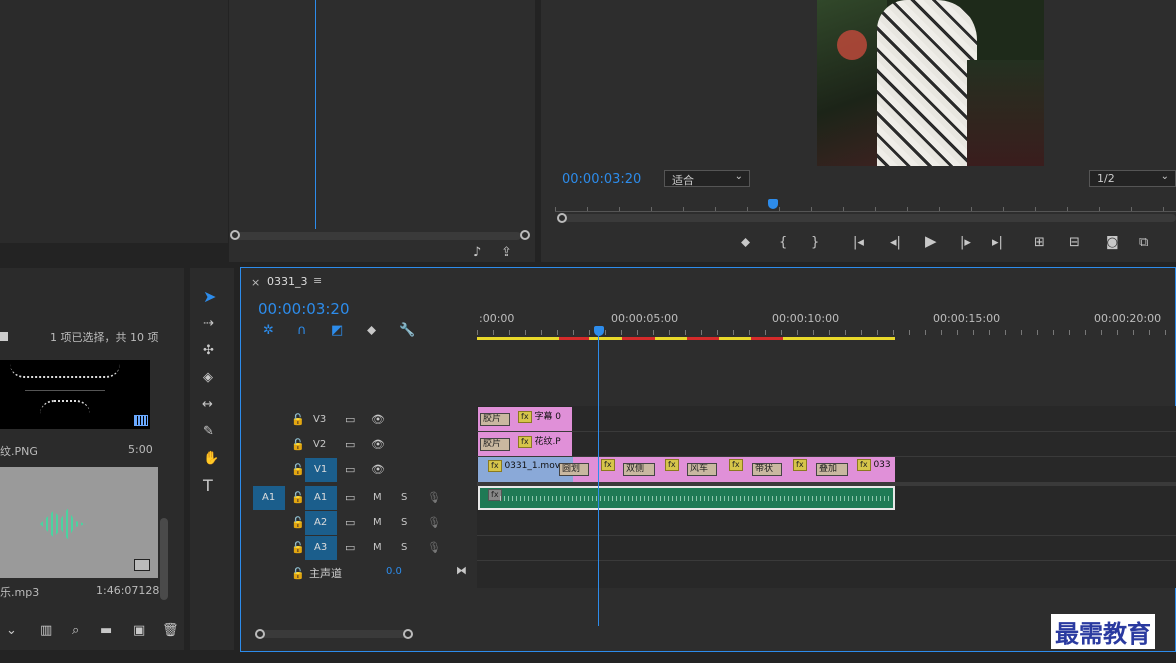  Describe the element at coordinates (783, 242) in the screenshot. I see `mark-in-icon: {` at that location.